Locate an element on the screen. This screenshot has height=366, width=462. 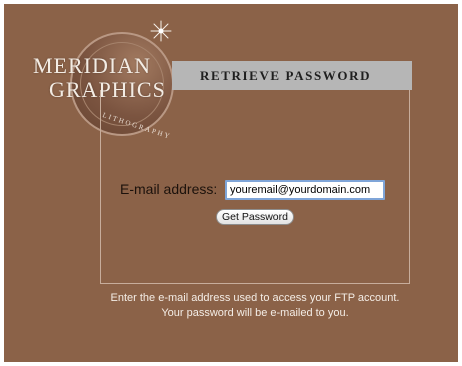
page-title: RETRIEVE PASSWORD is located at coordinates (286, 75).